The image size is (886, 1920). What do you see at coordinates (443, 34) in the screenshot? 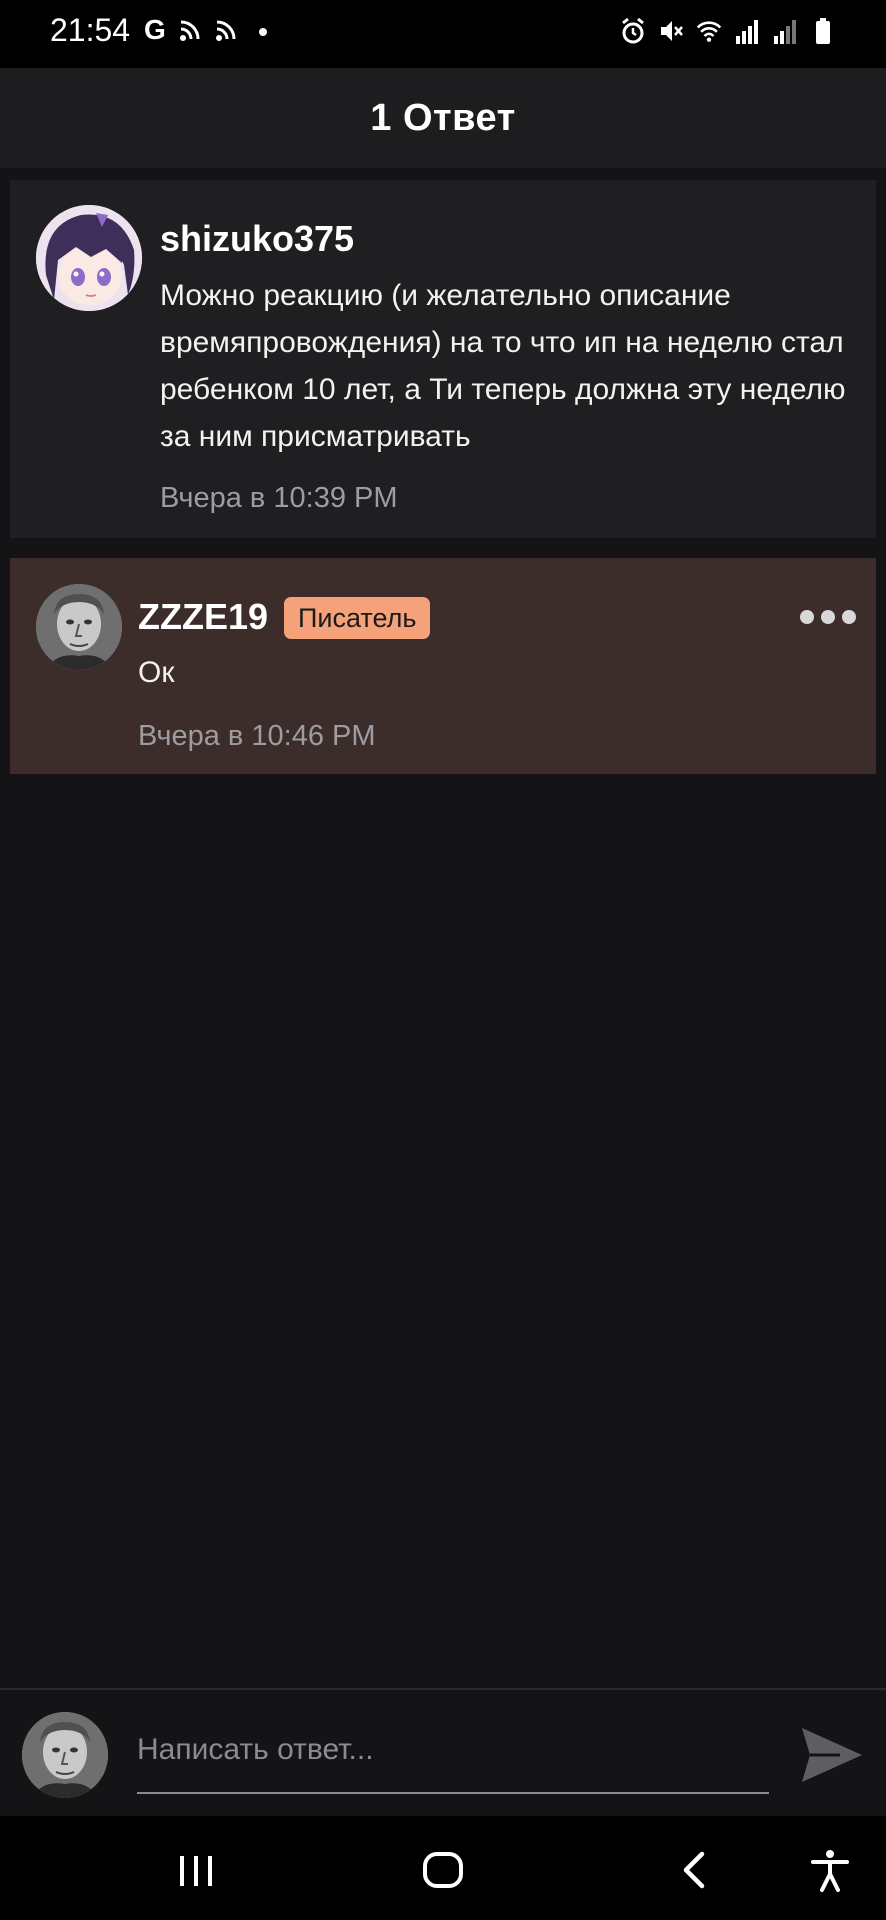
I see `status-bar: 21:54 G` at bounding box center [443, 34].